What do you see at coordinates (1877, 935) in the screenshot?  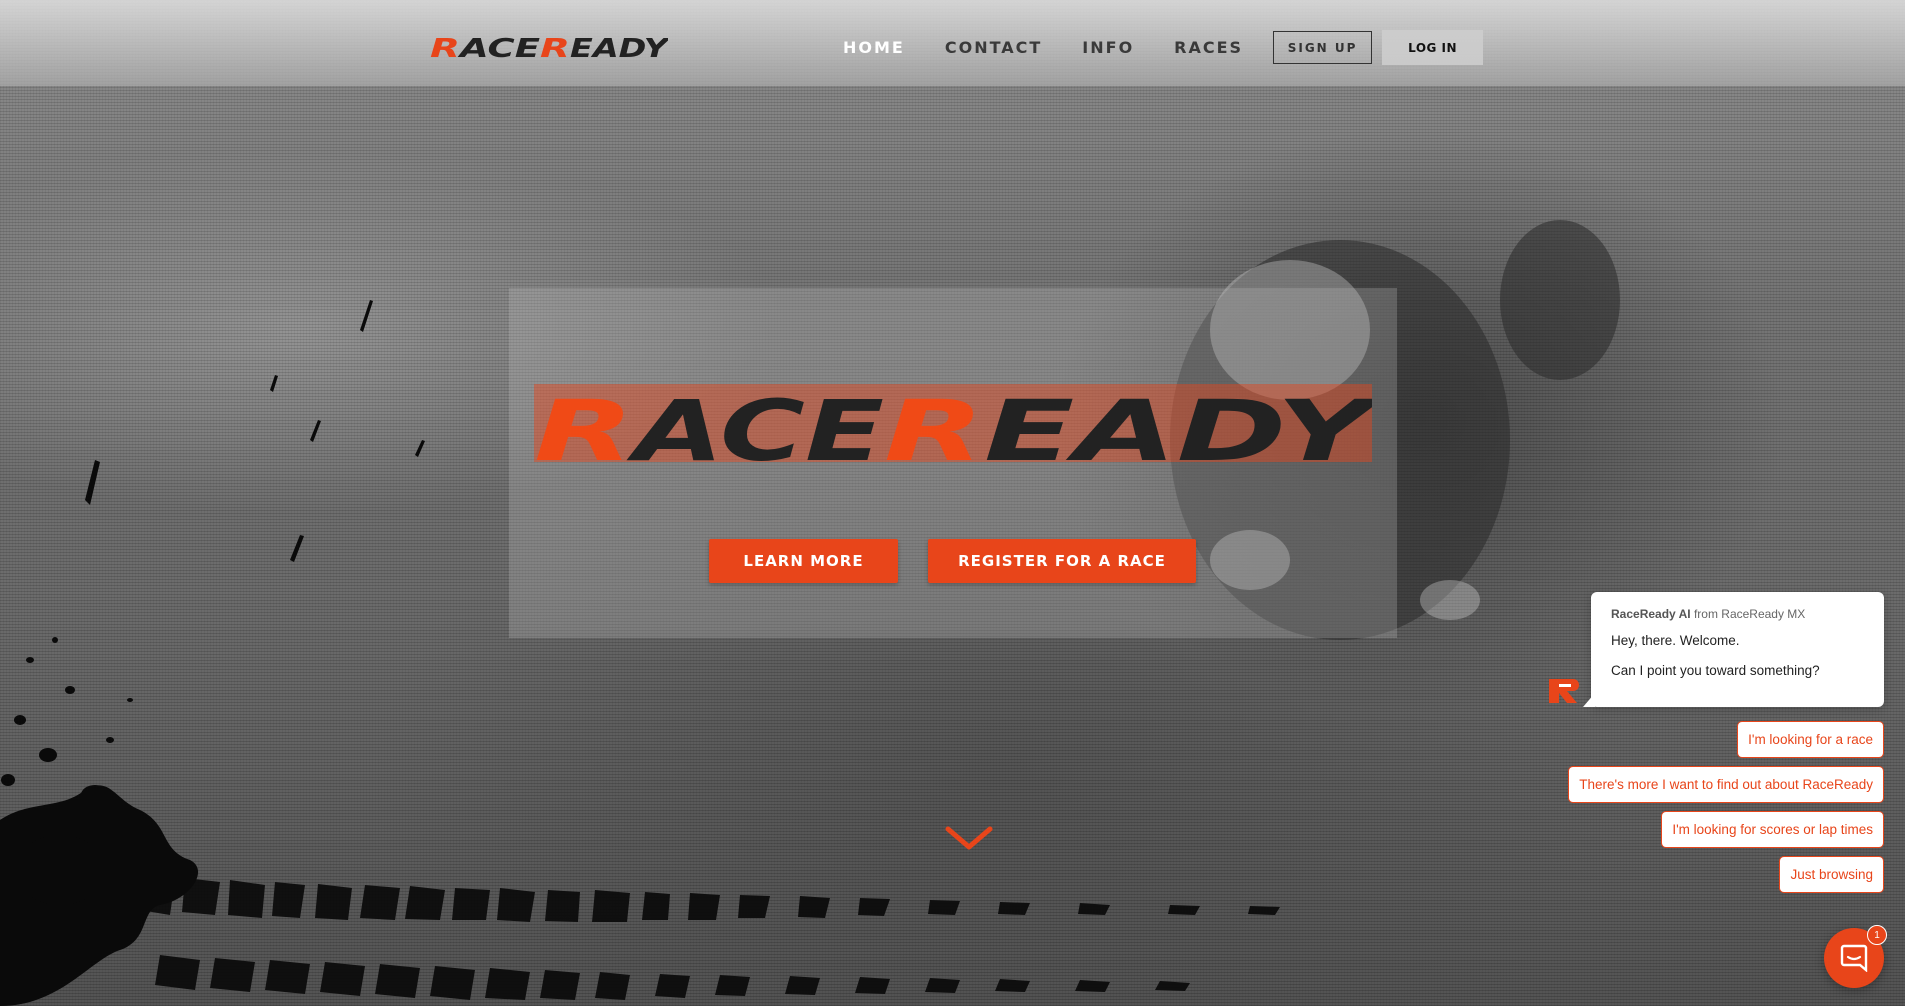 I see `unread-count-badge: 1` at bounding box center [1877, 935].